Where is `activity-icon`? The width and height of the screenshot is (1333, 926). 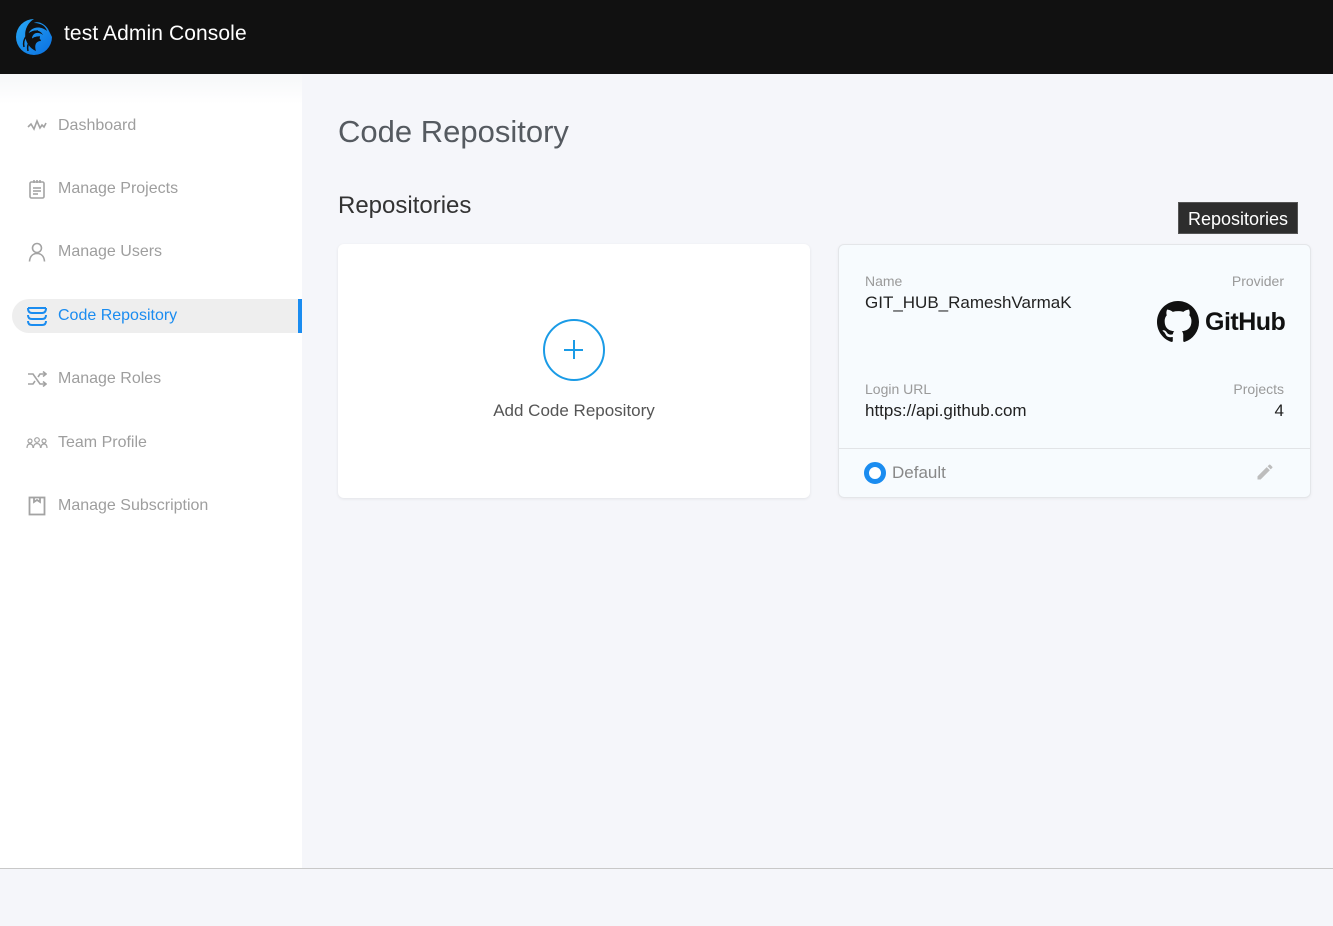
activity-icon is located at coordinates (37, 126).